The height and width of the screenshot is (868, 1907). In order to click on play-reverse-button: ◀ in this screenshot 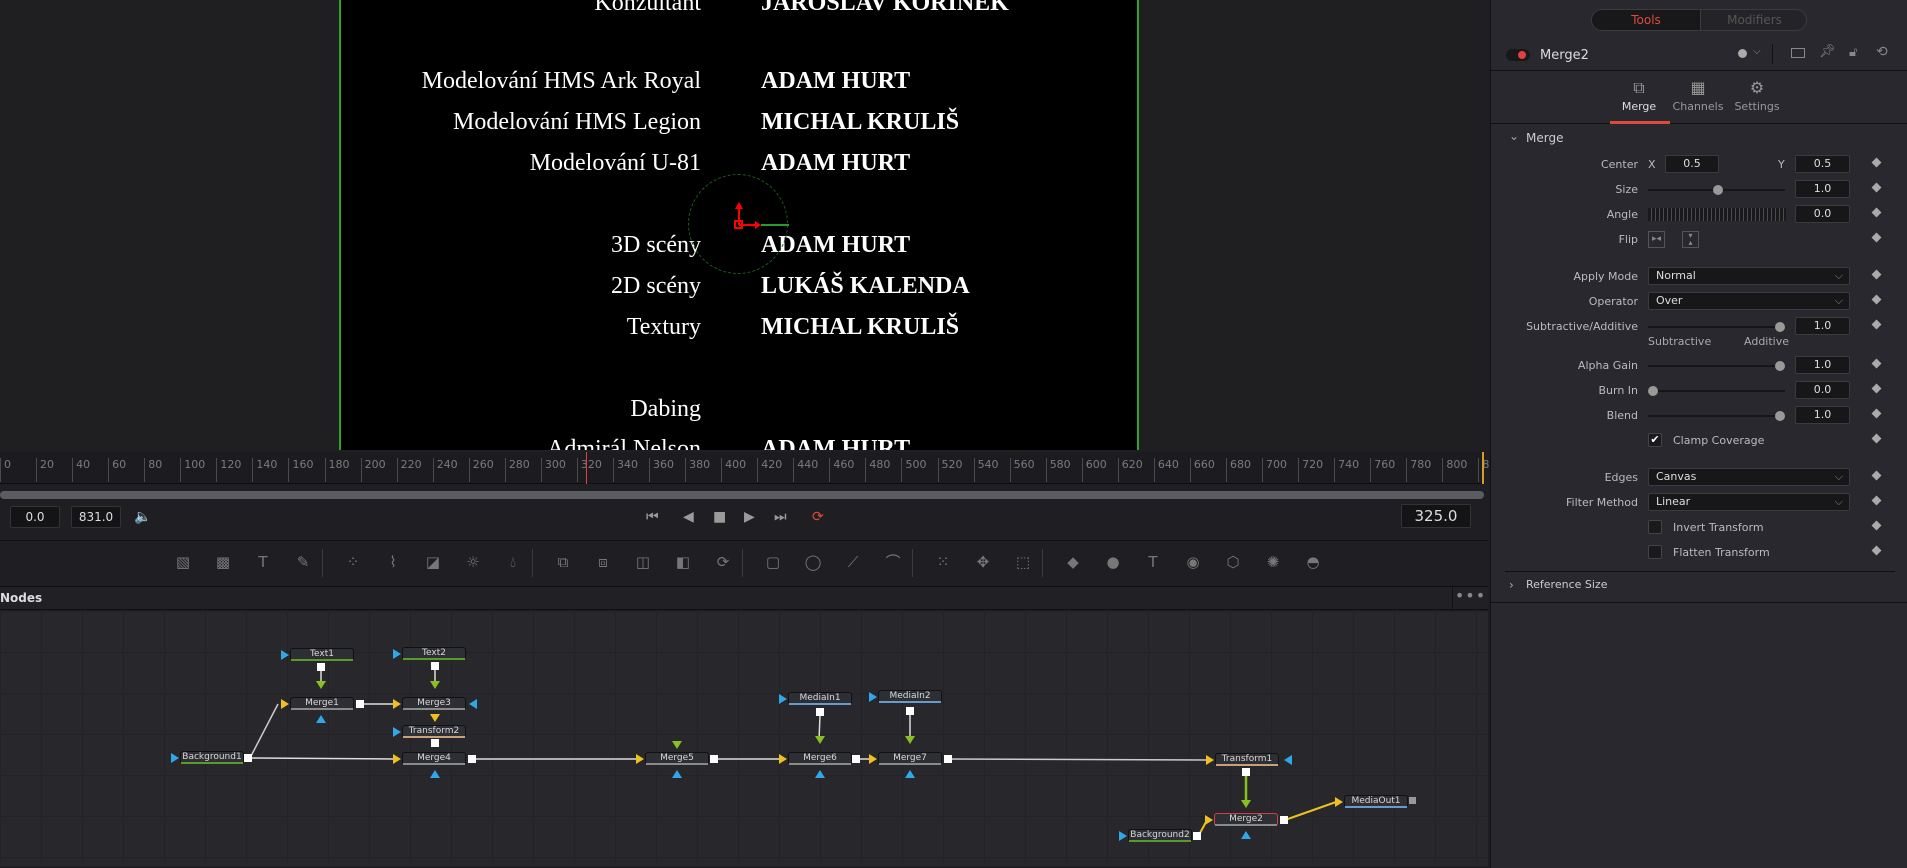, I will do `click(688, 517)`.